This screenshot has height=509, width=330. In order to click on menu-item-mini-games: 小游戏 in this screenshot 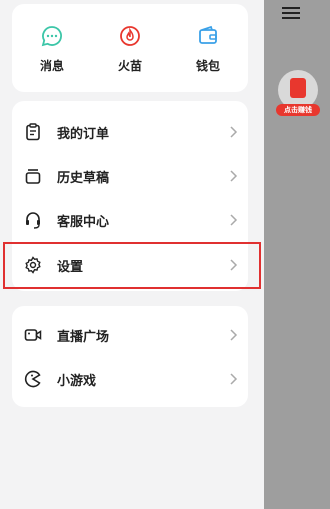, I will do `click(130, 379)`.